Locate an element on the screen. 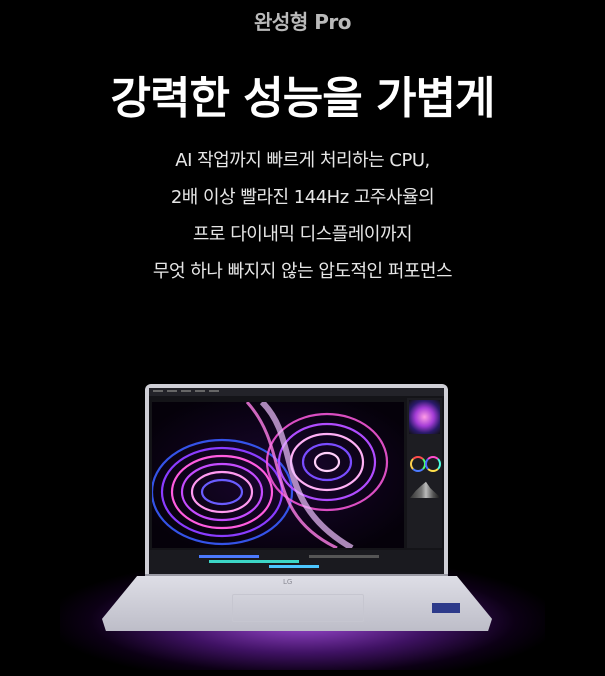  histogram is located at coordinates (424, 489).